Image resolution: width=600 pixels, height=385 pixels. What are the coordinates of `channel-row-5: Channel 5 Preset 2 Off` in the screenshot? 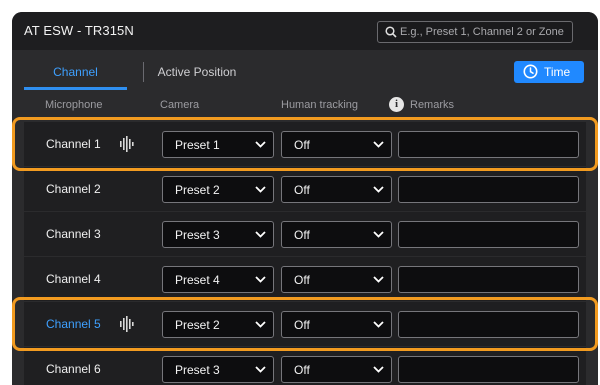 It's located at (305, 324).